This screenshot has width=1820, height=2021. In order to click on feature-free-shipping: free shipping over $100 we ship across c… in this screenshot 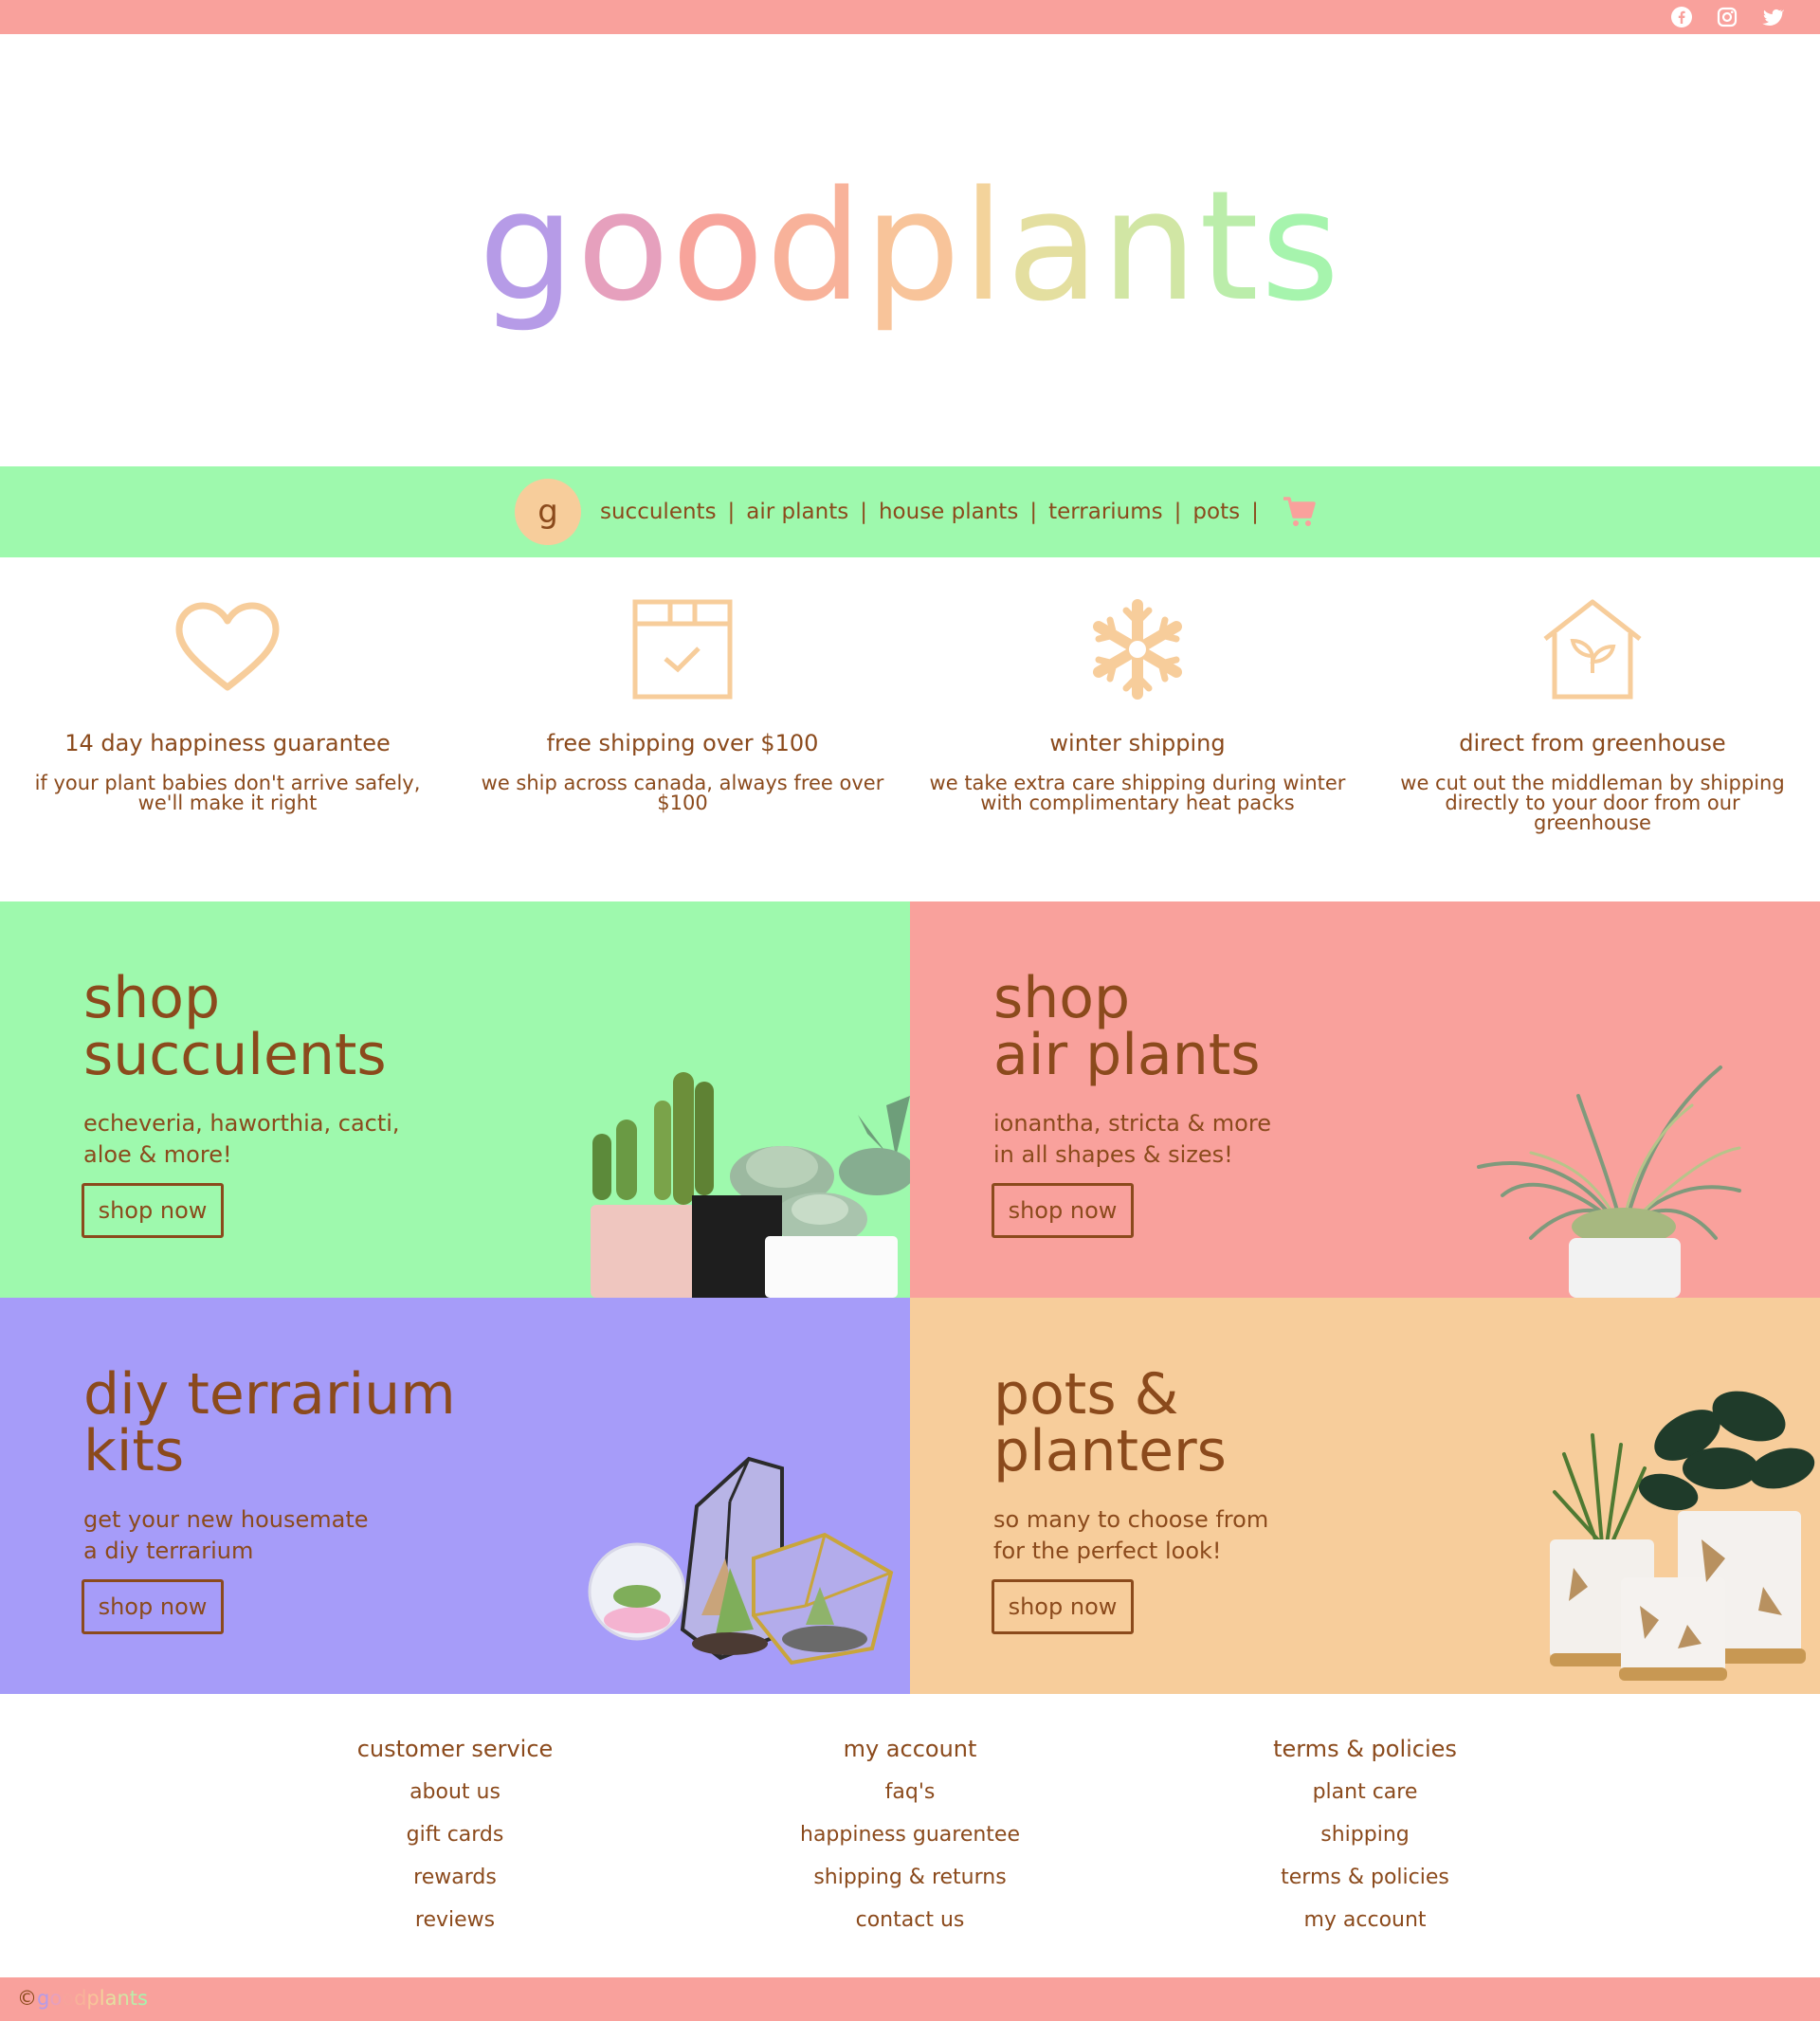, I will do `click(682, 705)`.